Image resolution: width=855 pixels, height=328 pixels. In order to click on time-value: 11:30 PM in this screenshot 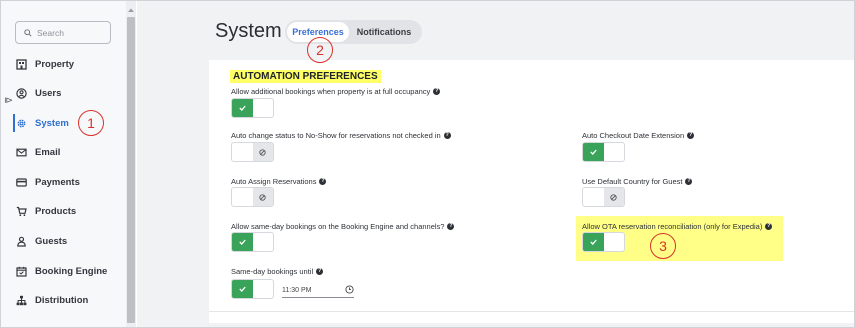, I will do `click(297, 290)`.